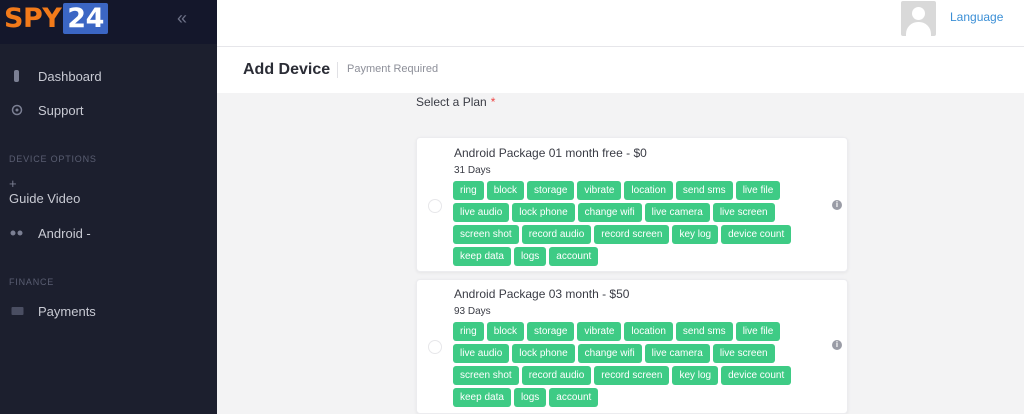 This screenshot has width=1024, height=414. Describe the element at coordinates (472, 170) in the screenshot. I see `plan-duration: 31 Days` at that location.